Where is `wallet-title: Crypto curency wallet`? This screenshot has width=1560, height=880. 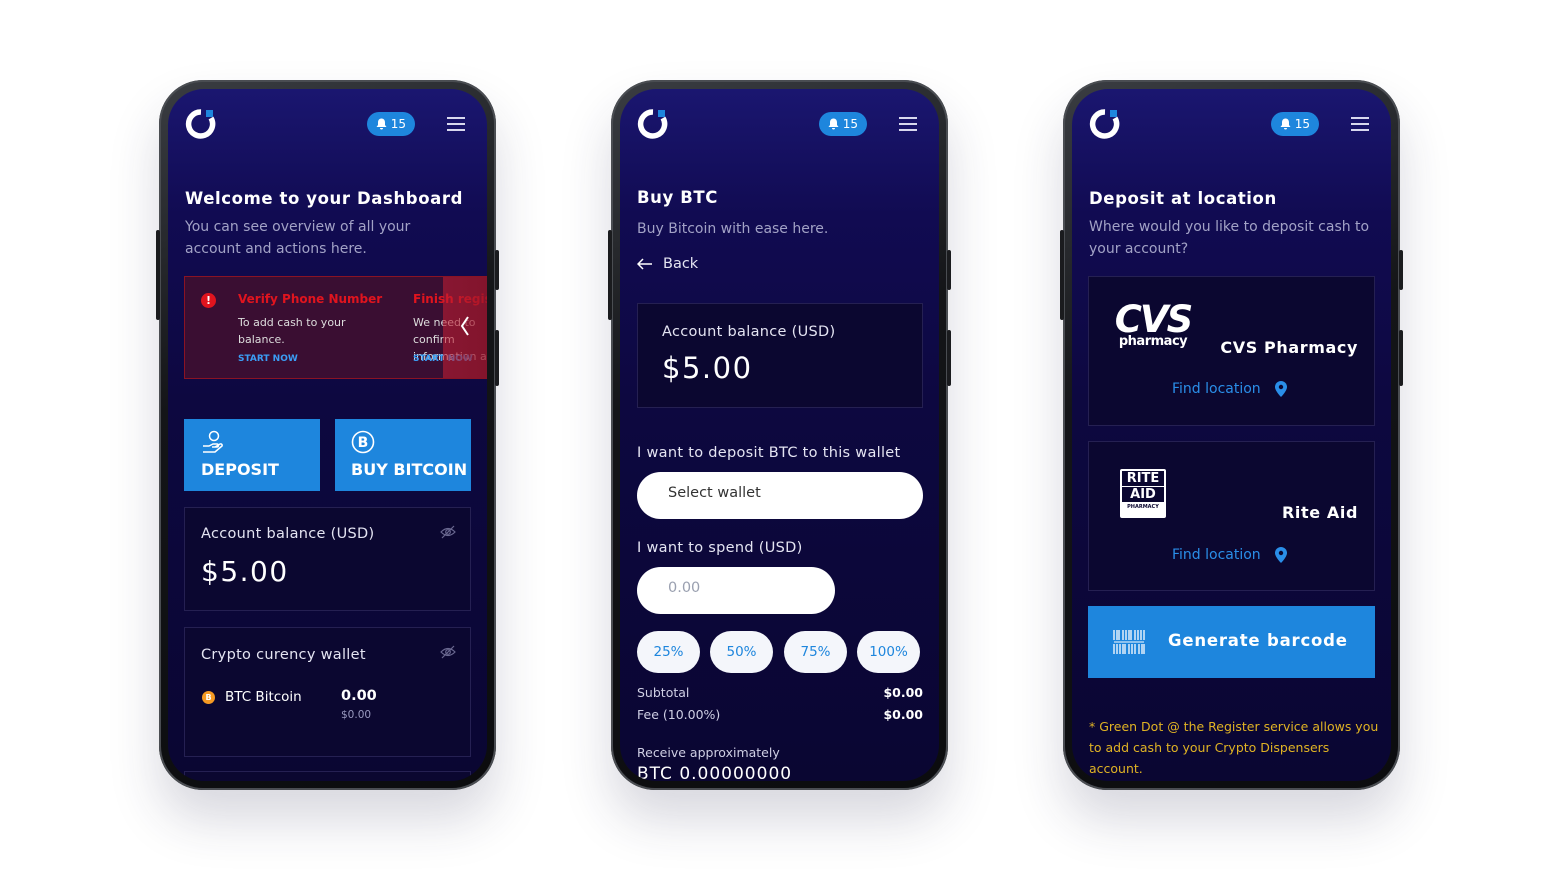 wallet-title: Crypto curency wallet is located at coordinates (283, 655).